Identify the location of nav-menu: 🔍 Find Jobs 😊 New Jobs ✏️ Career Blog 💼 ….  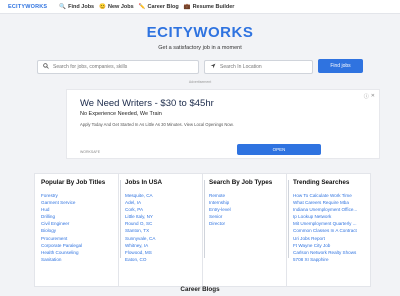
(146, 7).